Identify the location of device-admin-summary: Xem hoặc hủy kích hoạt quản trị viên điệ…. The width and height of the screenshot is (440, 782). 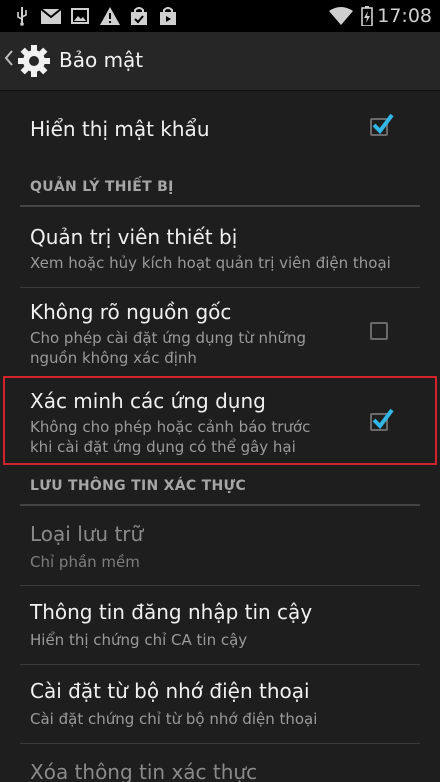
(210, 263).